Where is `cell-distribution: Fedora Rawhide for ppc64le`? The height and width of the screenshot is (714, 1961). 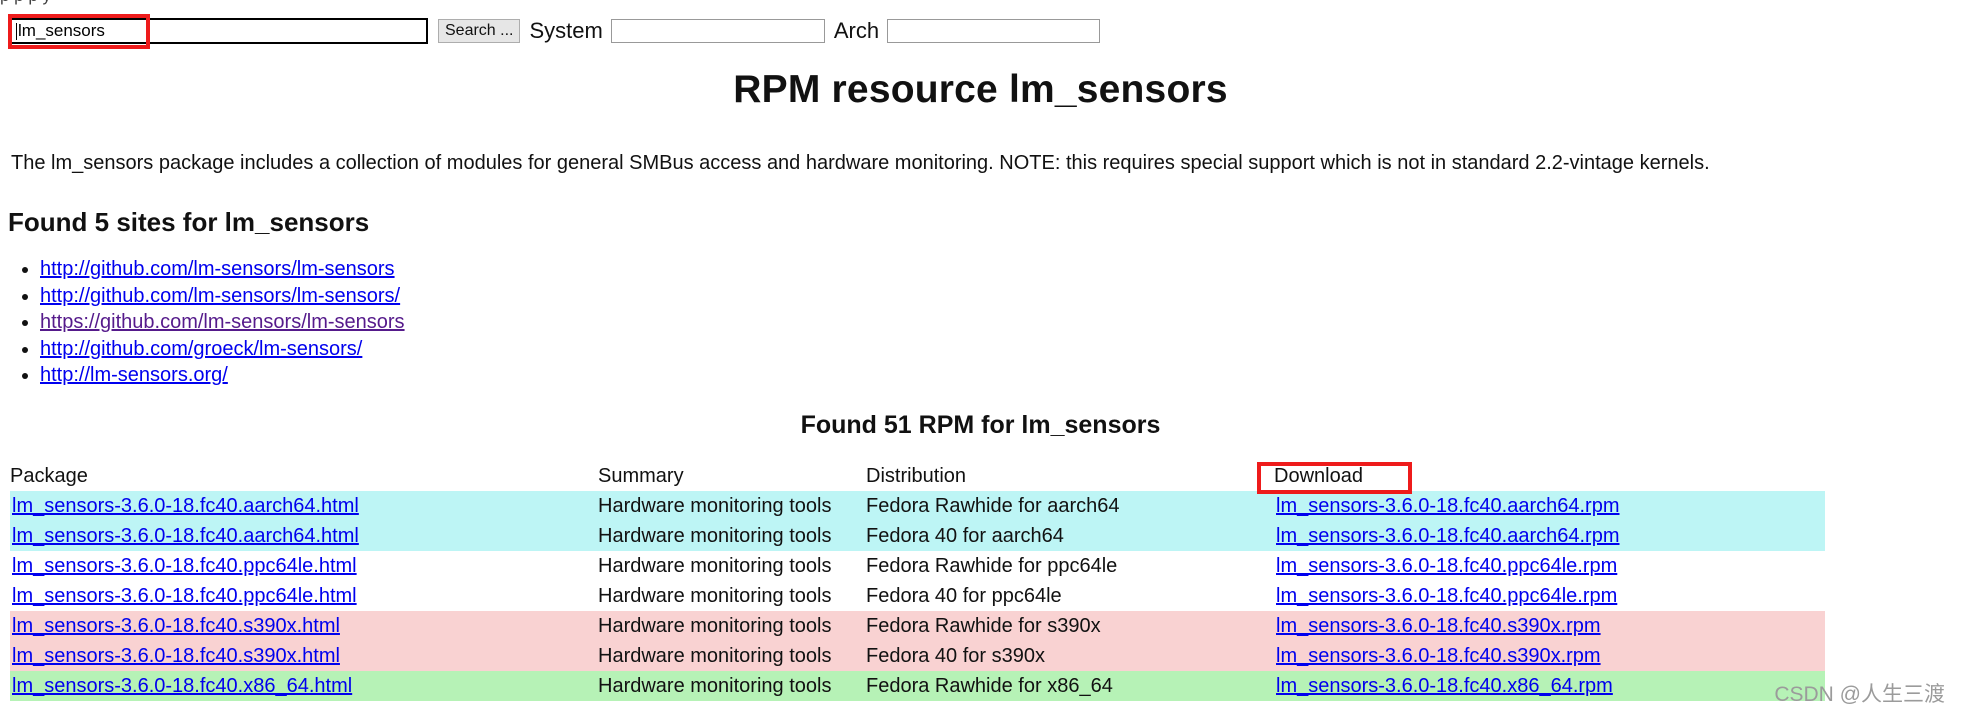 cell-distribution: Fedora Rawhide for ppc64le is located at coordinates (1070, 566).